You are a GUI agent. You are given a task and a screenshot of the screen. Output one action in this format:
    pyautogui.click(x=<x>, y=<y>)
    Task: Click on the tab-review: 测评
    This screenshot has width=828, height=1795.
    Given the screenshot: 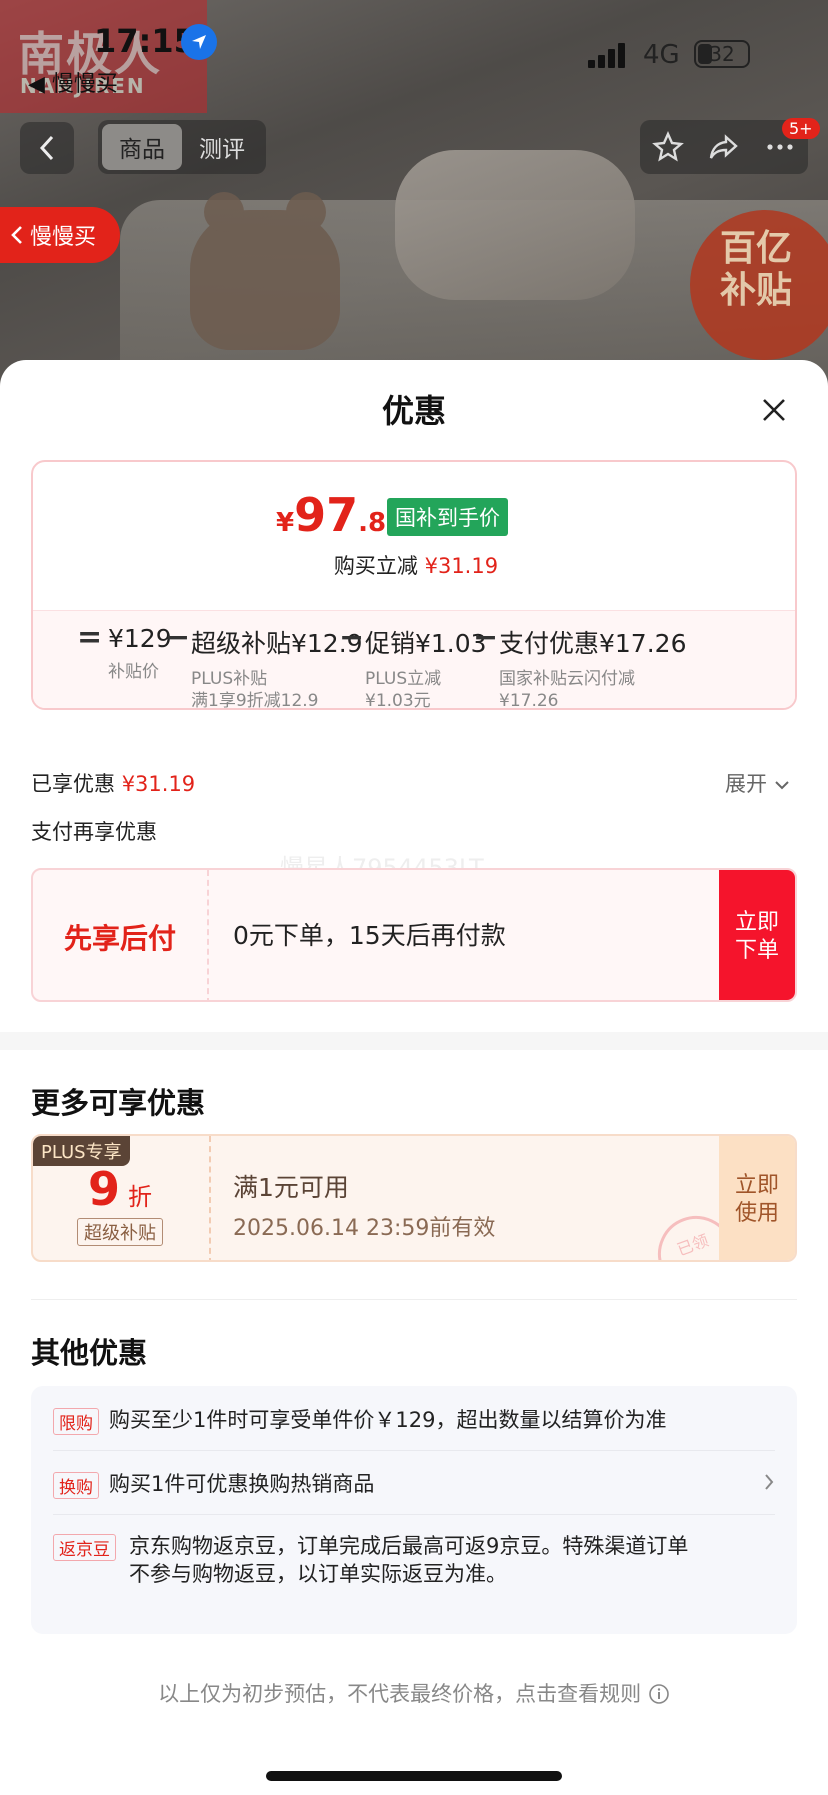 What is the action you would take?
    pyautogui.click(x=222, y=147)
    